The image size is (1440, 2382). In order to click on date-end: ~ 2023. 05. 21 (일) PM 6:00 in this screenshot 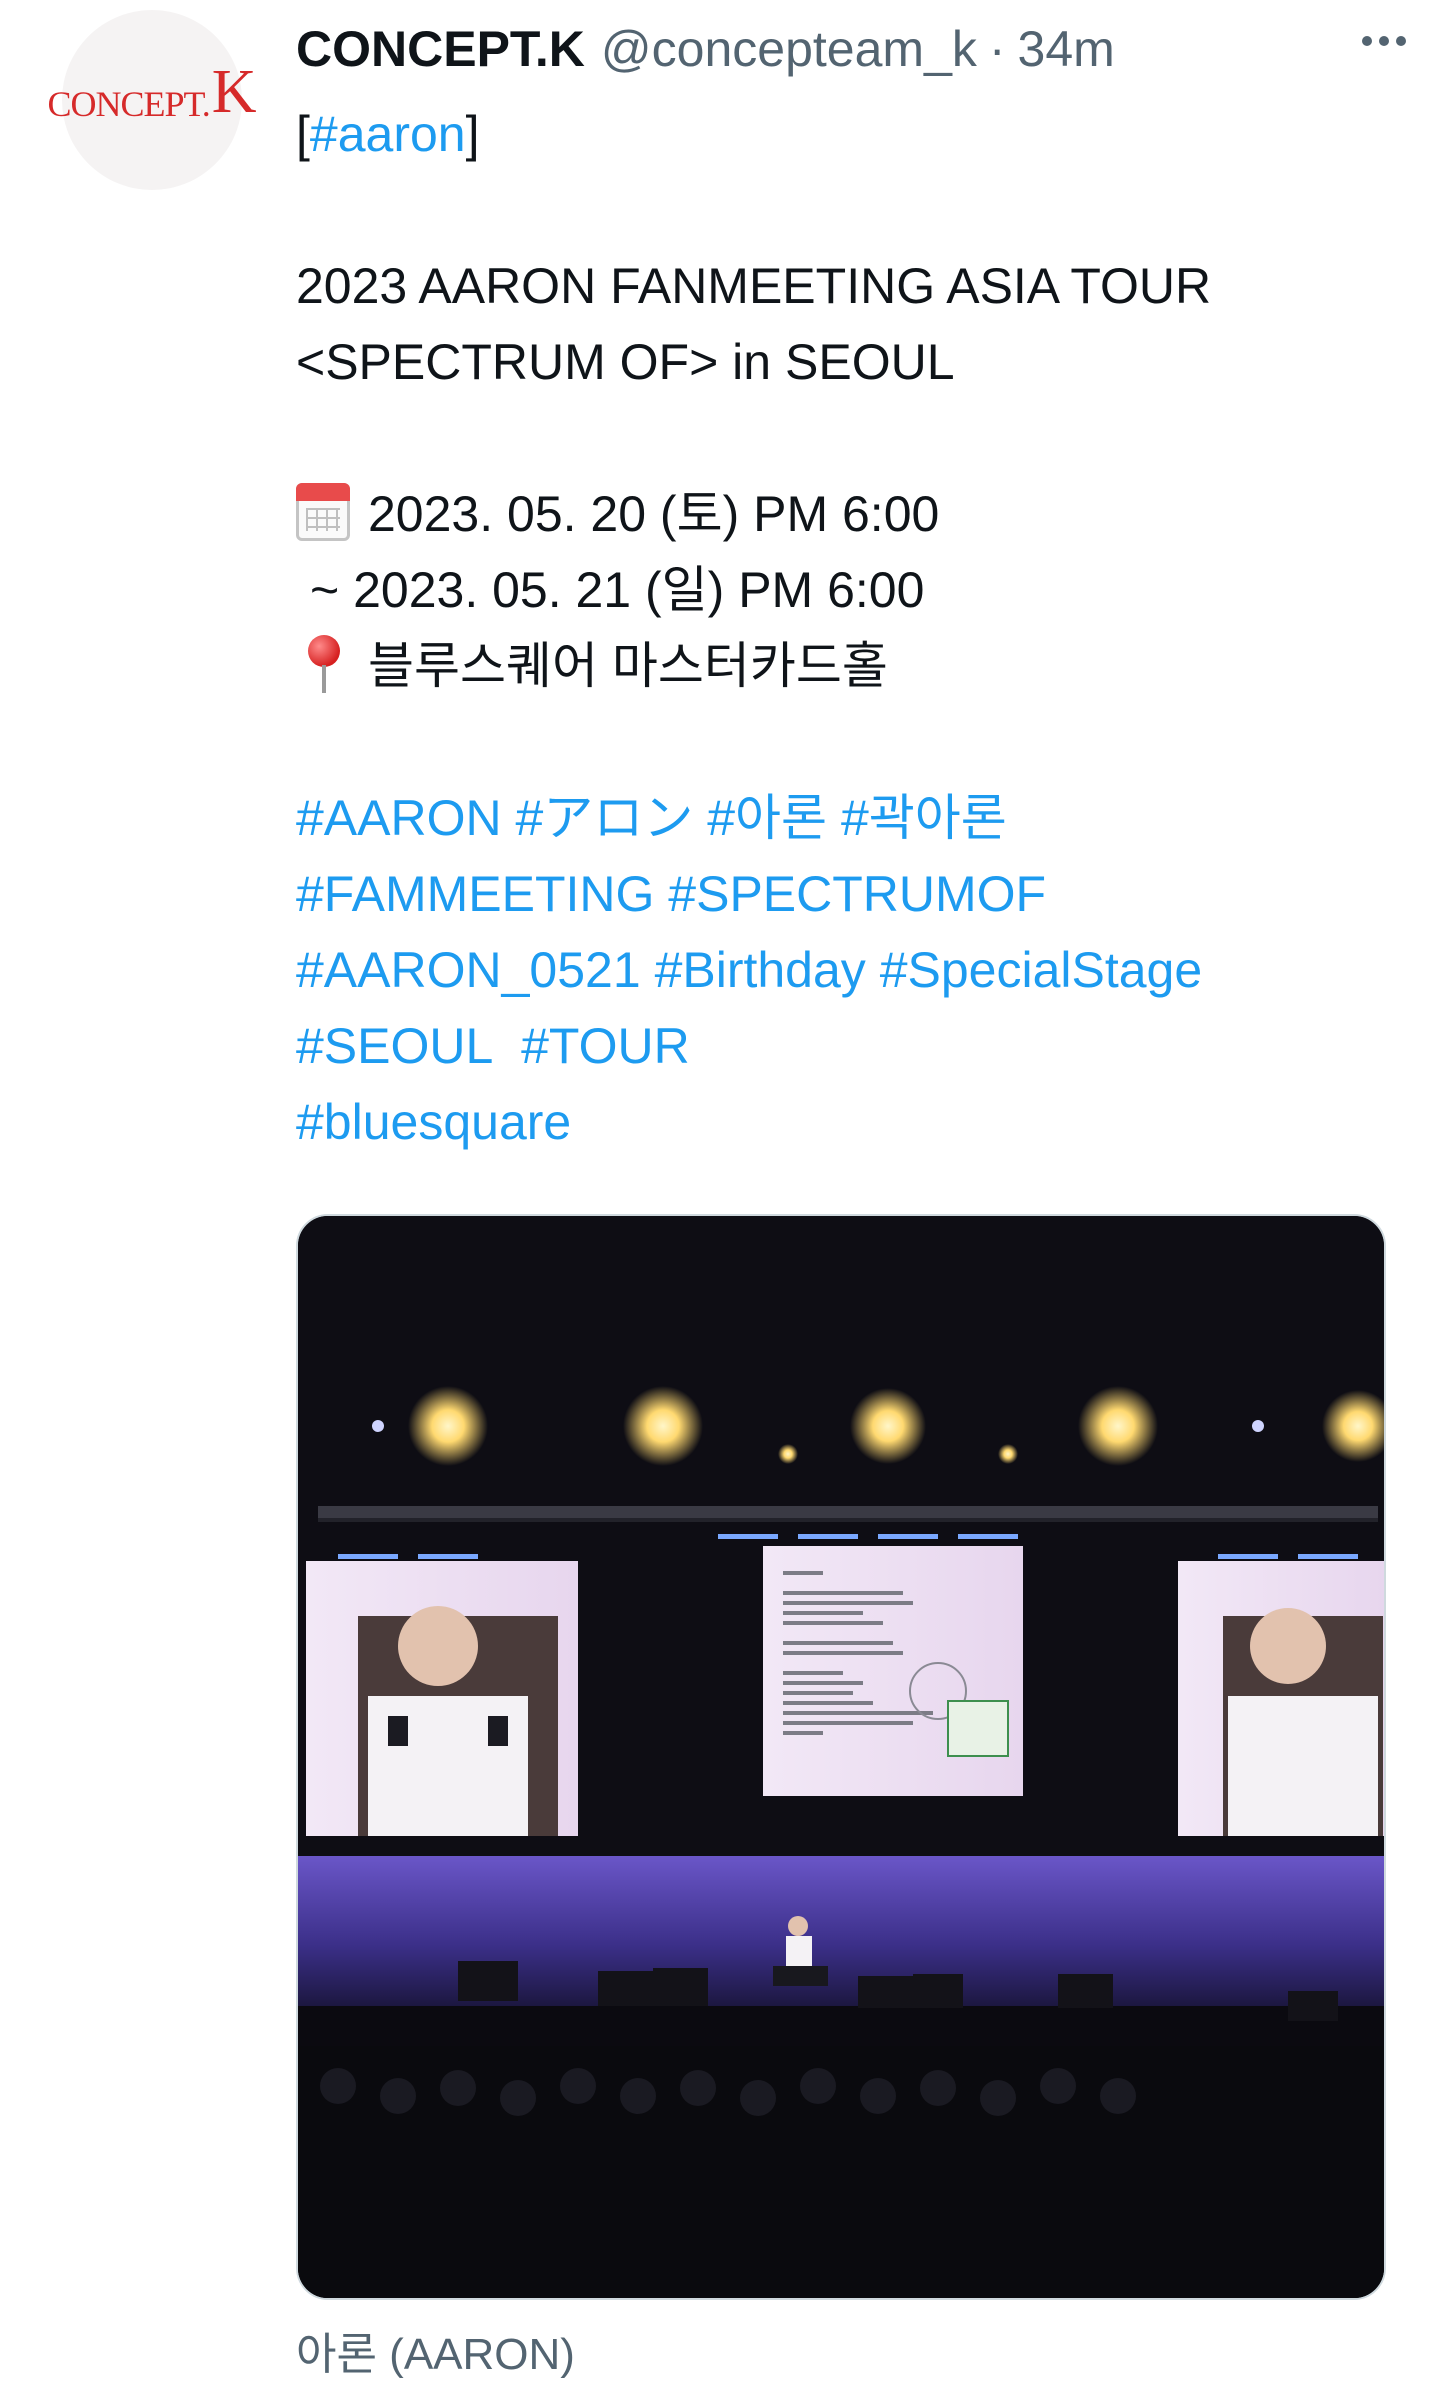, I will do `click(617, 590)`.